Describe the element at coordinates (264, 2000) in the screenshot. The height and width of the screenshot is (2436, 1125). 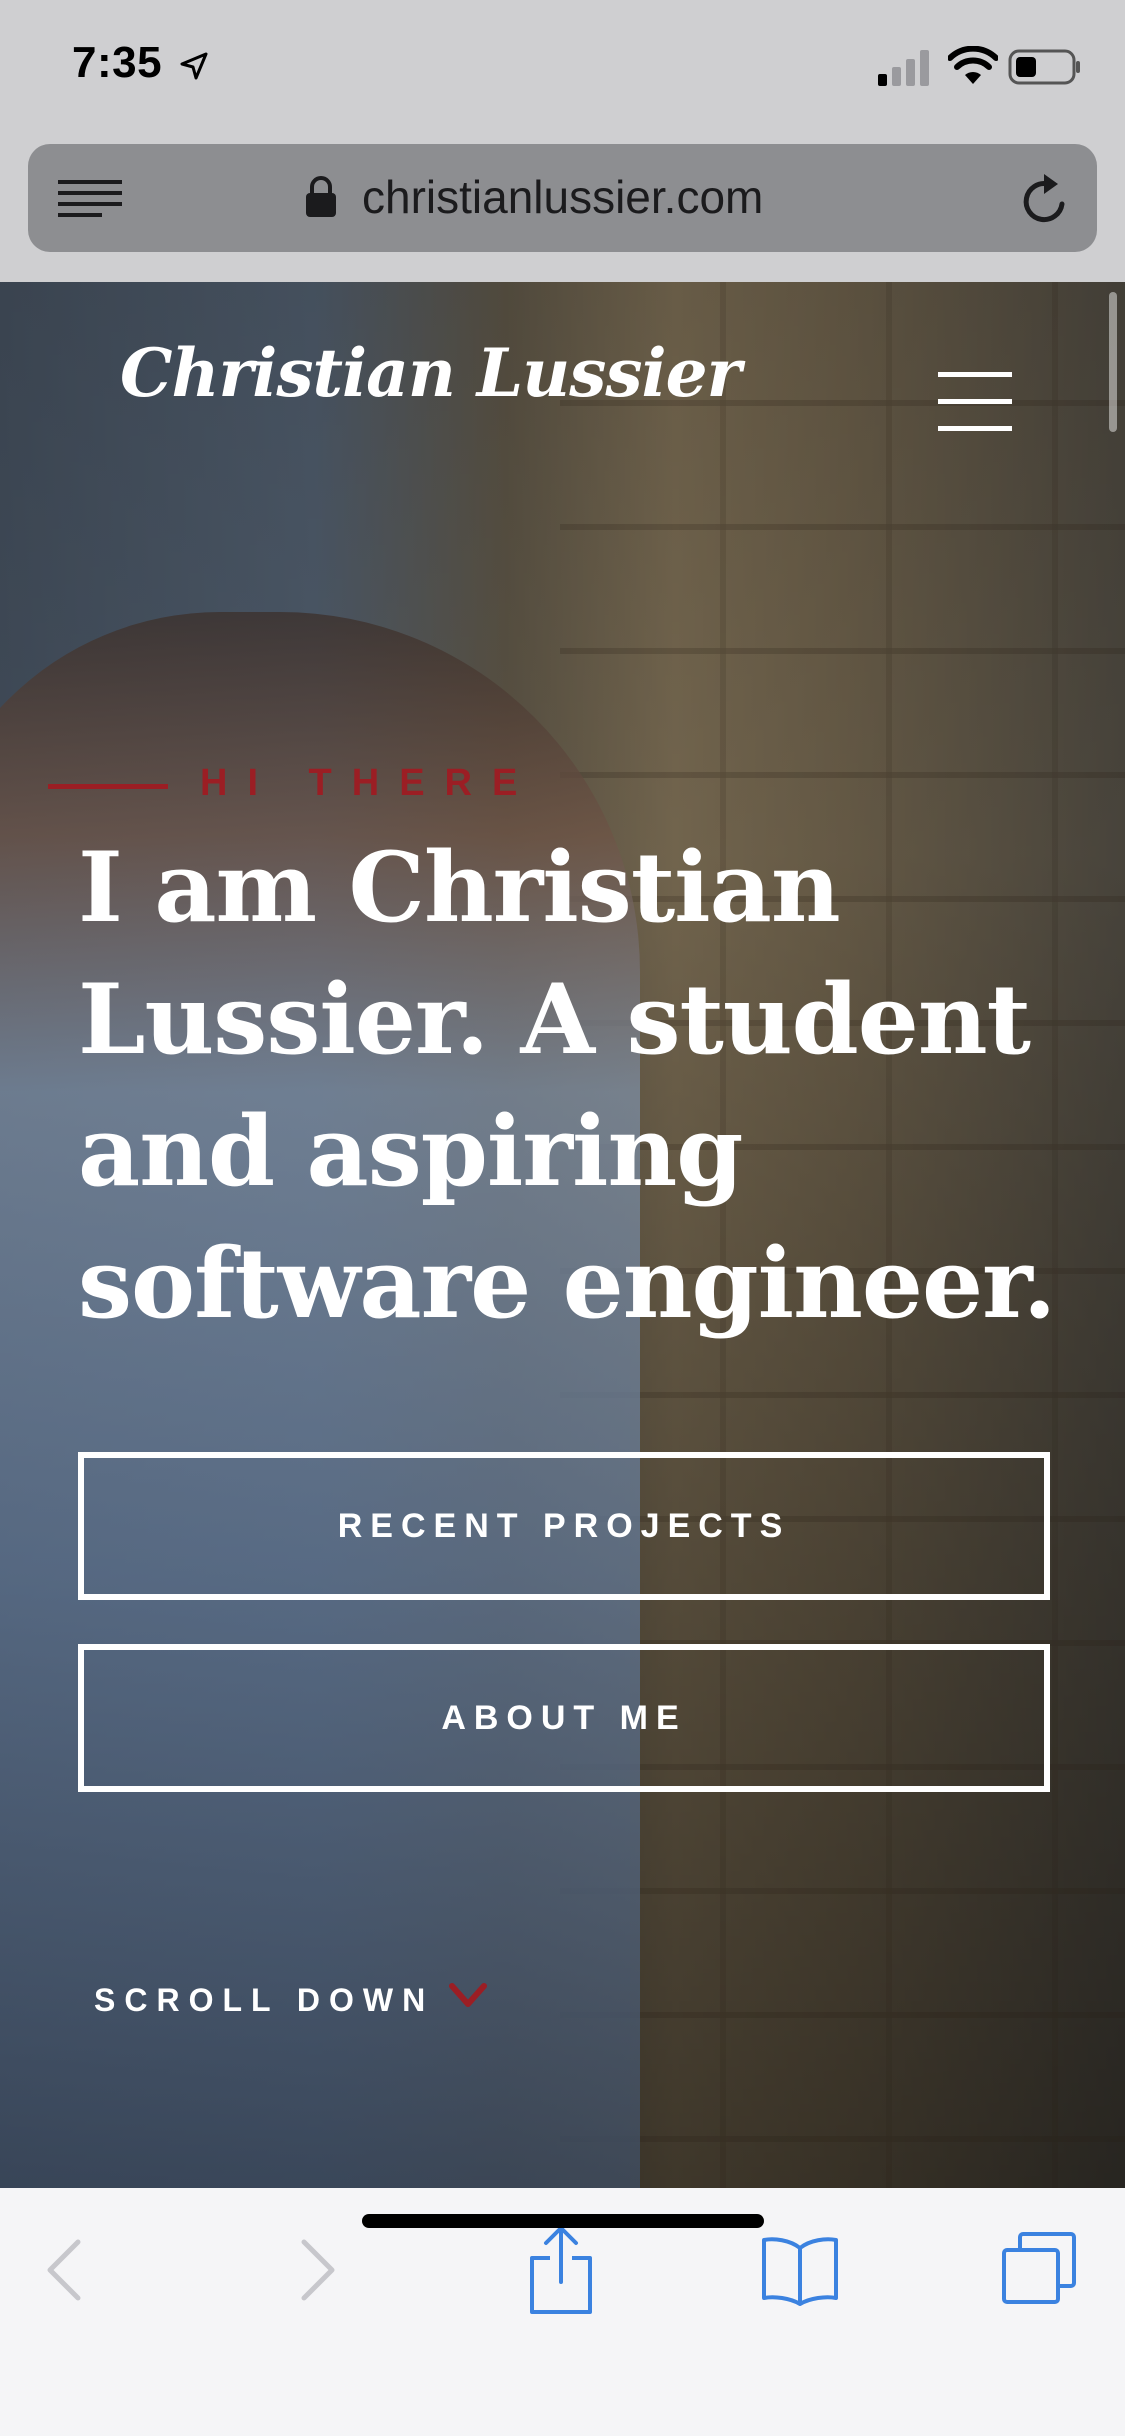
I see `scroll-down-link: SCROLL DOWN` at that location.